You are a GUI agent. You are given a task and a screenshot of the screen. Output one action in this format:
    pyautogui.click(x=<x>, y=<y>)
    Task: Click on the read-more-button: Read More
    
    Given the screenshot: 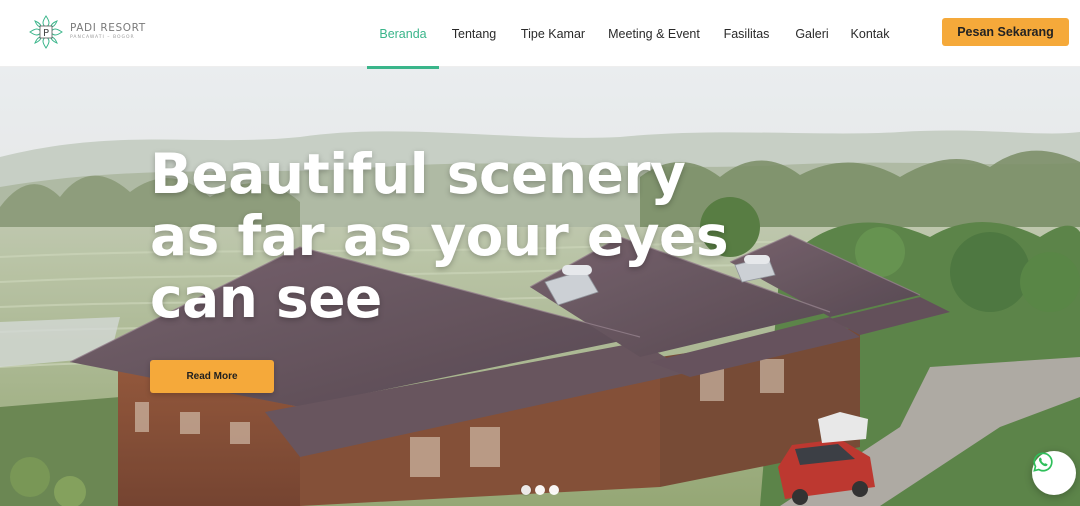 What is the action you would take?
    pyautogui.click(x=212, y=376)
    